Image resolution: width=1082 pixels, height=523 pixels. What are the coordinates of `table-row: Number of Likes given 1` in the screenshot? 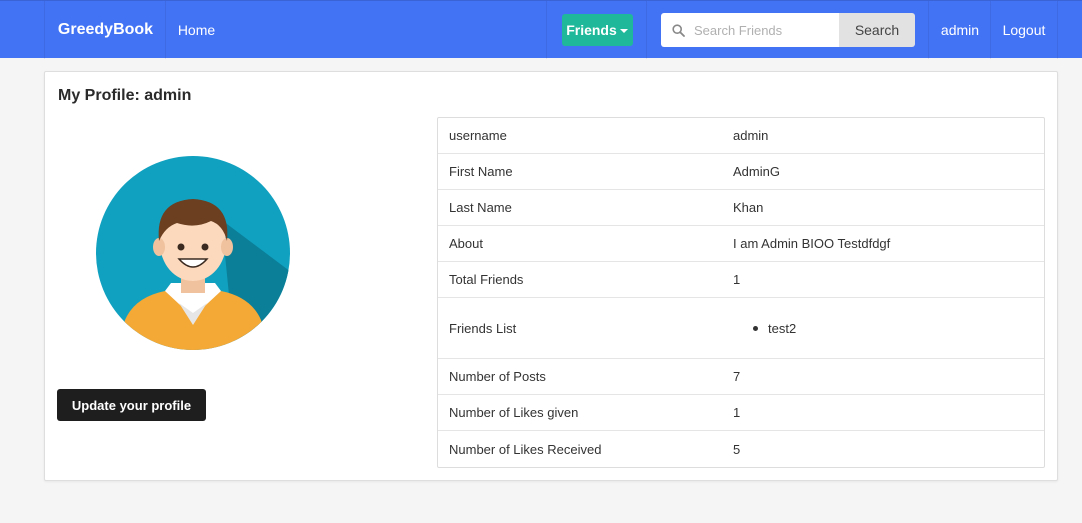 It's located at (741, 413).